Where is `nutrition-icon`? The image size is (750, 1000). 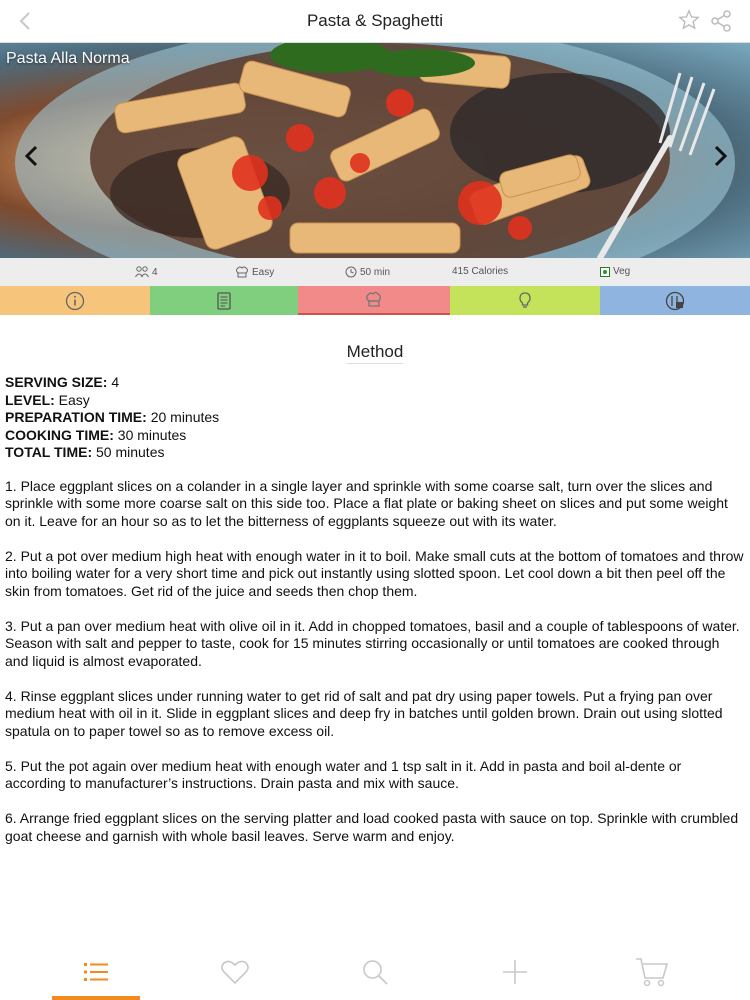
nutrition-icon is located at coordinates (675, 300).